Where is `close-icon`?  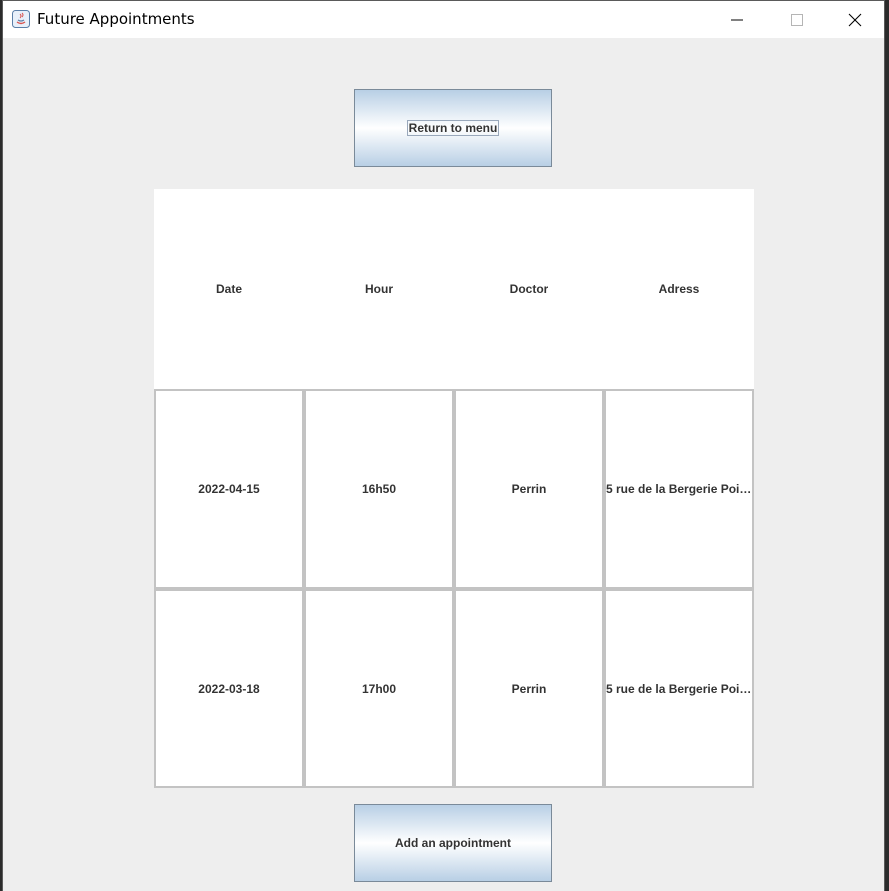
close-icon is located at coordinates (855, 19).